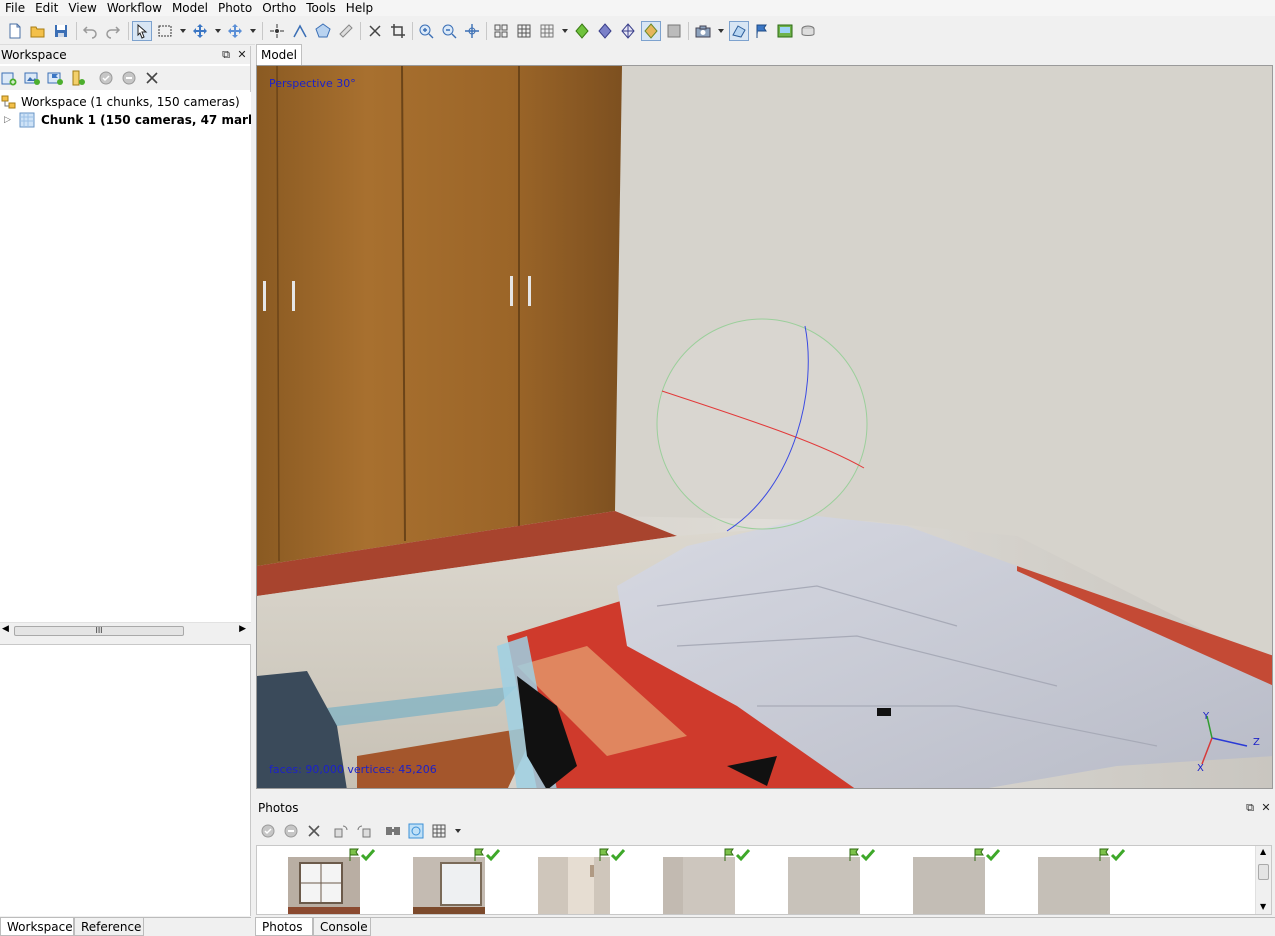 This screenshot has height=936, width=1275. What do you see at coordinates (152, 78) in the screenshot?
I see `remove-icon` at bounding box center [152, 78].